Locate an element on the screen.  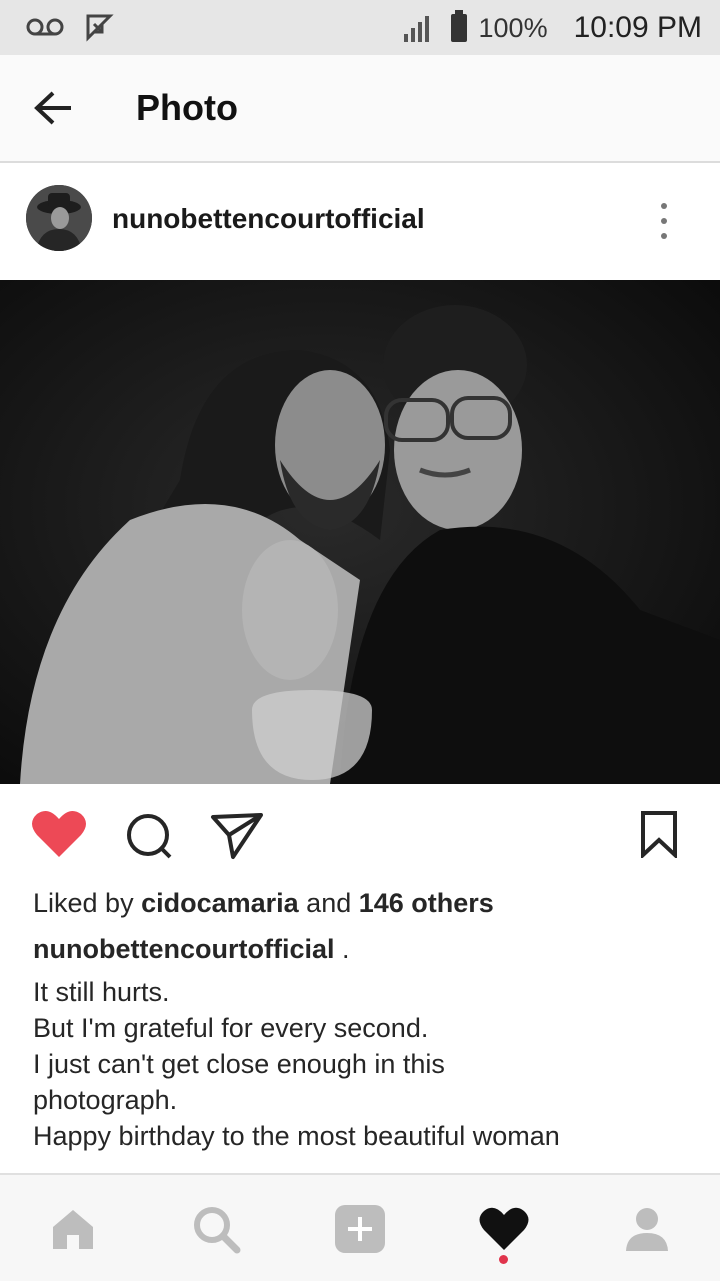
heart-icon is located at coordinates (59, 836).